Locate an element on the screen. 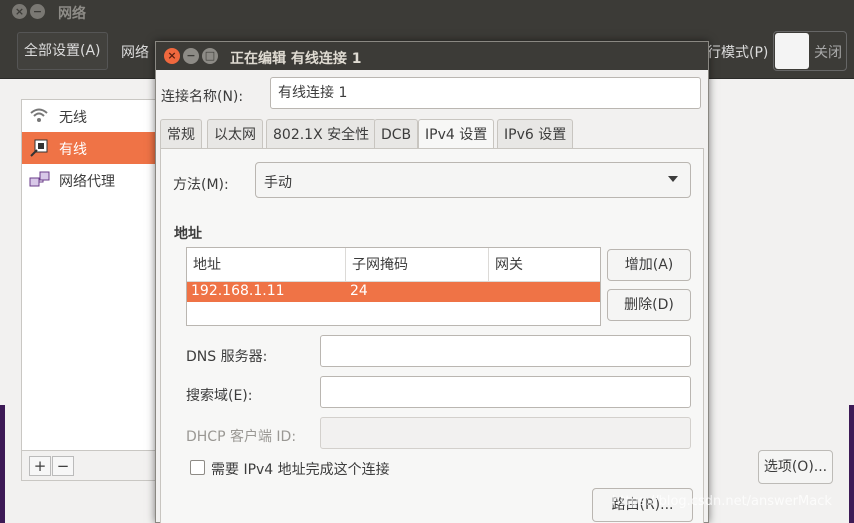 This screenshot has width=854, height=523. dialog-titlebar: × − □ 正在编辑 有线连接 1 is located at coordinates (432, 56).